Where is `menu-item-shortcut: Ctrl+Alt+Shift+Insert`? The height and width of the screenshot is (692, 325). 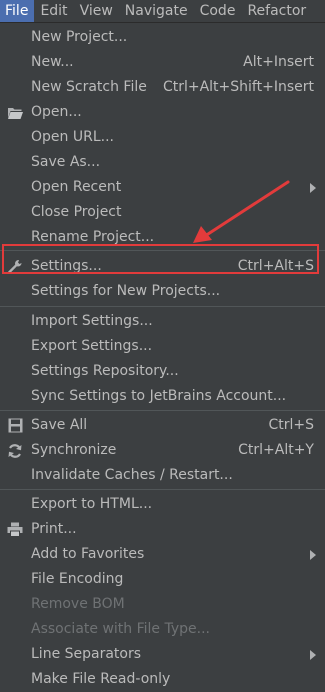 menu-item-shortcut: Ctrl+Alt+Shift+Insert is located at coordinates (238, 87).